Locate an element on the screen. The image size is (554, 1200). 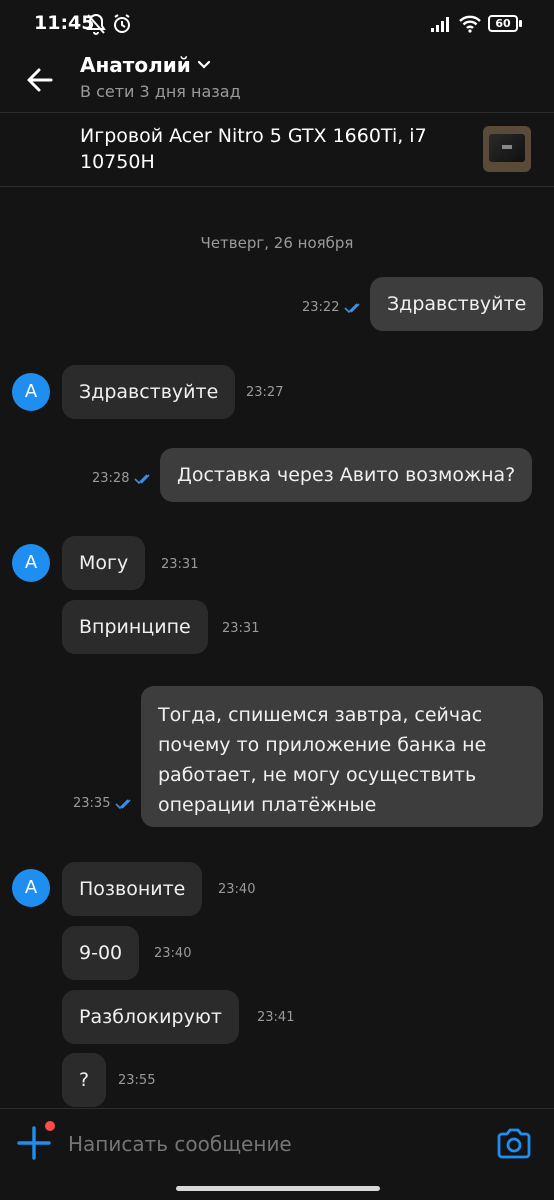
battery-level: 60 is located at coordinates (503, 23).